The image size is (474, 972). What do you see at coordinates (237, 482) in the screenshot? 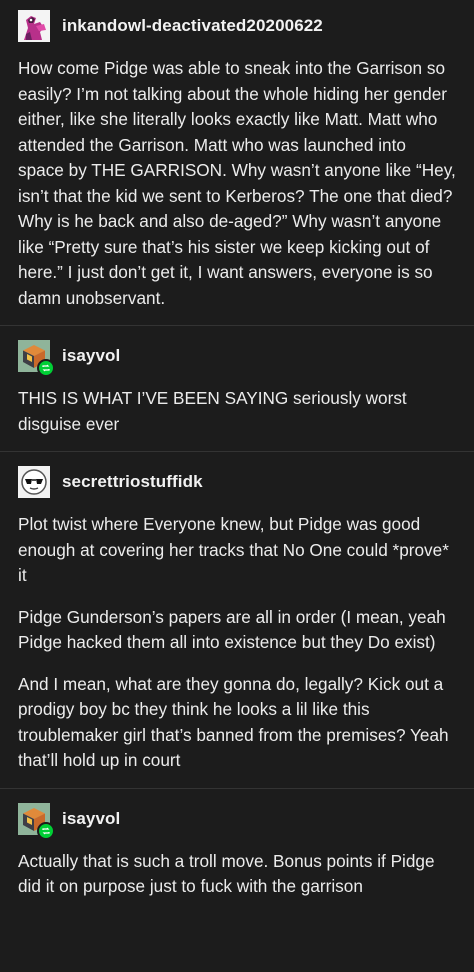
I see `post-header: secrettriostuffidk` at bounding box center [237, 482].